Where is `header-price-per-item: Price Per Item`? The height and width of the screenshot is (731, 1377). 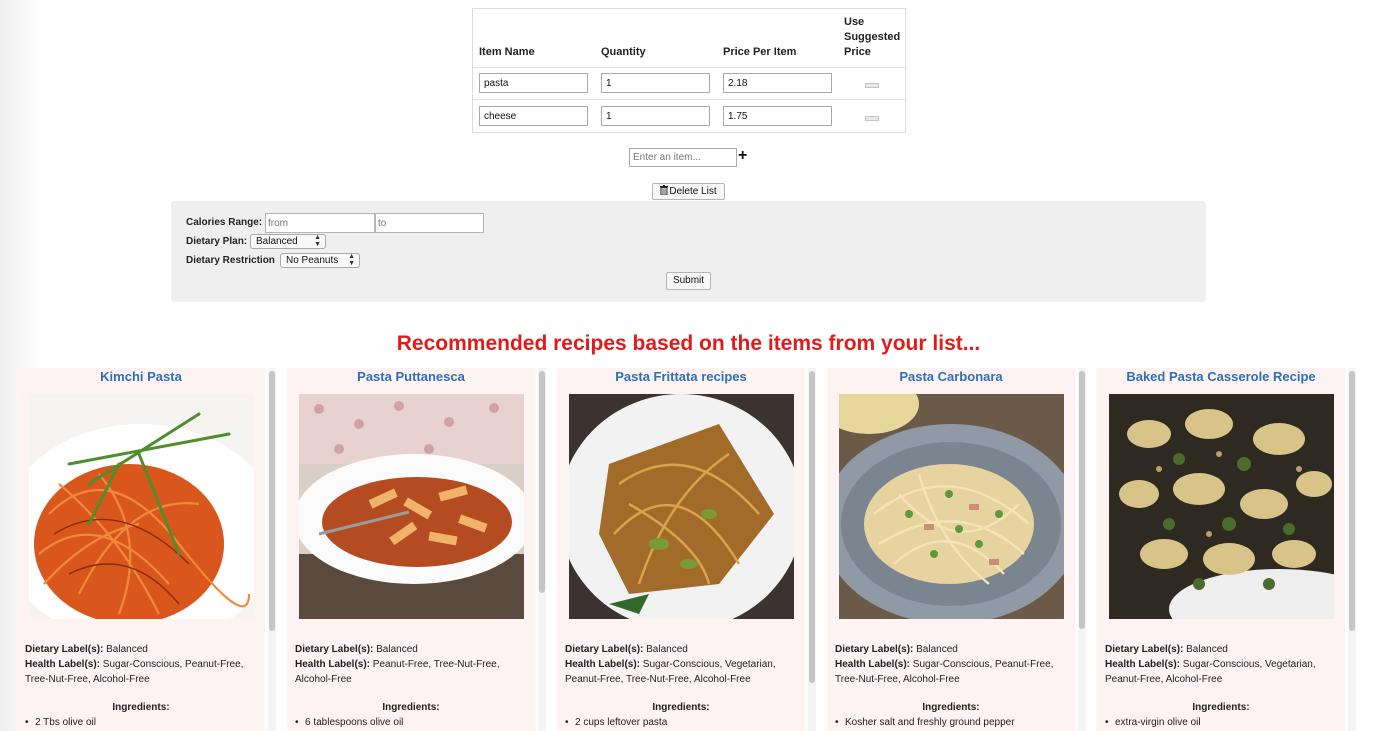 header-price-per-item: Price Per Item is located at coordinates (760, 52).